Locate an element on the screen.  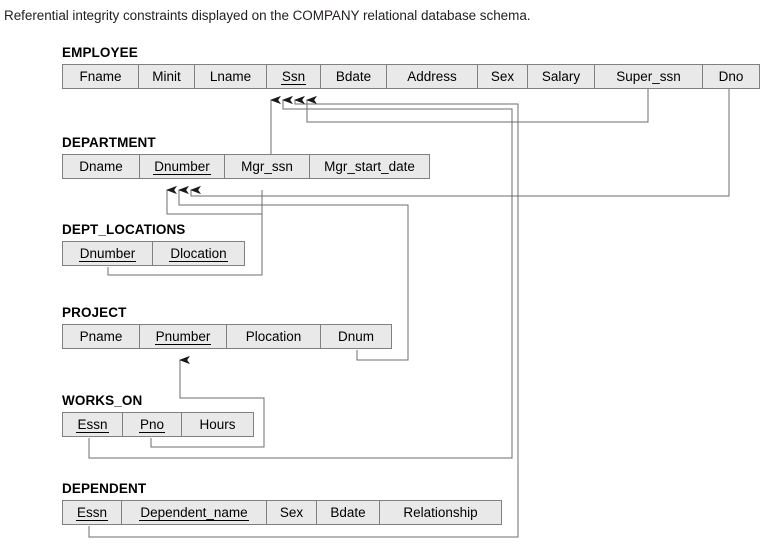
relation-title-dept-locations: DEPT_LOCATIONS is located at coordinates (124, 229).